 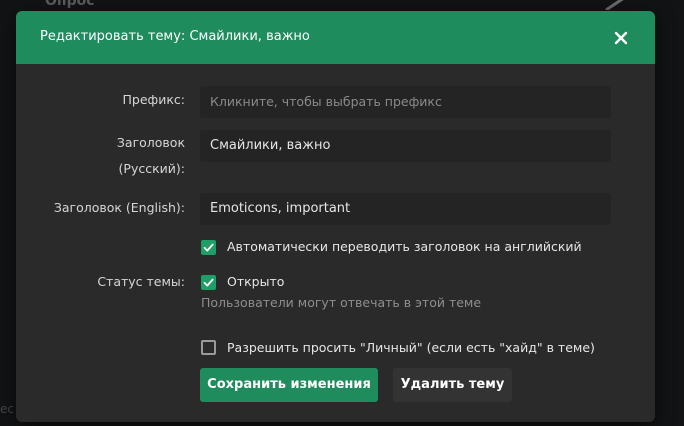 I want to click on dialog-header: Редактировать тему: Смайлики, важно, so click(x=335, y=37).